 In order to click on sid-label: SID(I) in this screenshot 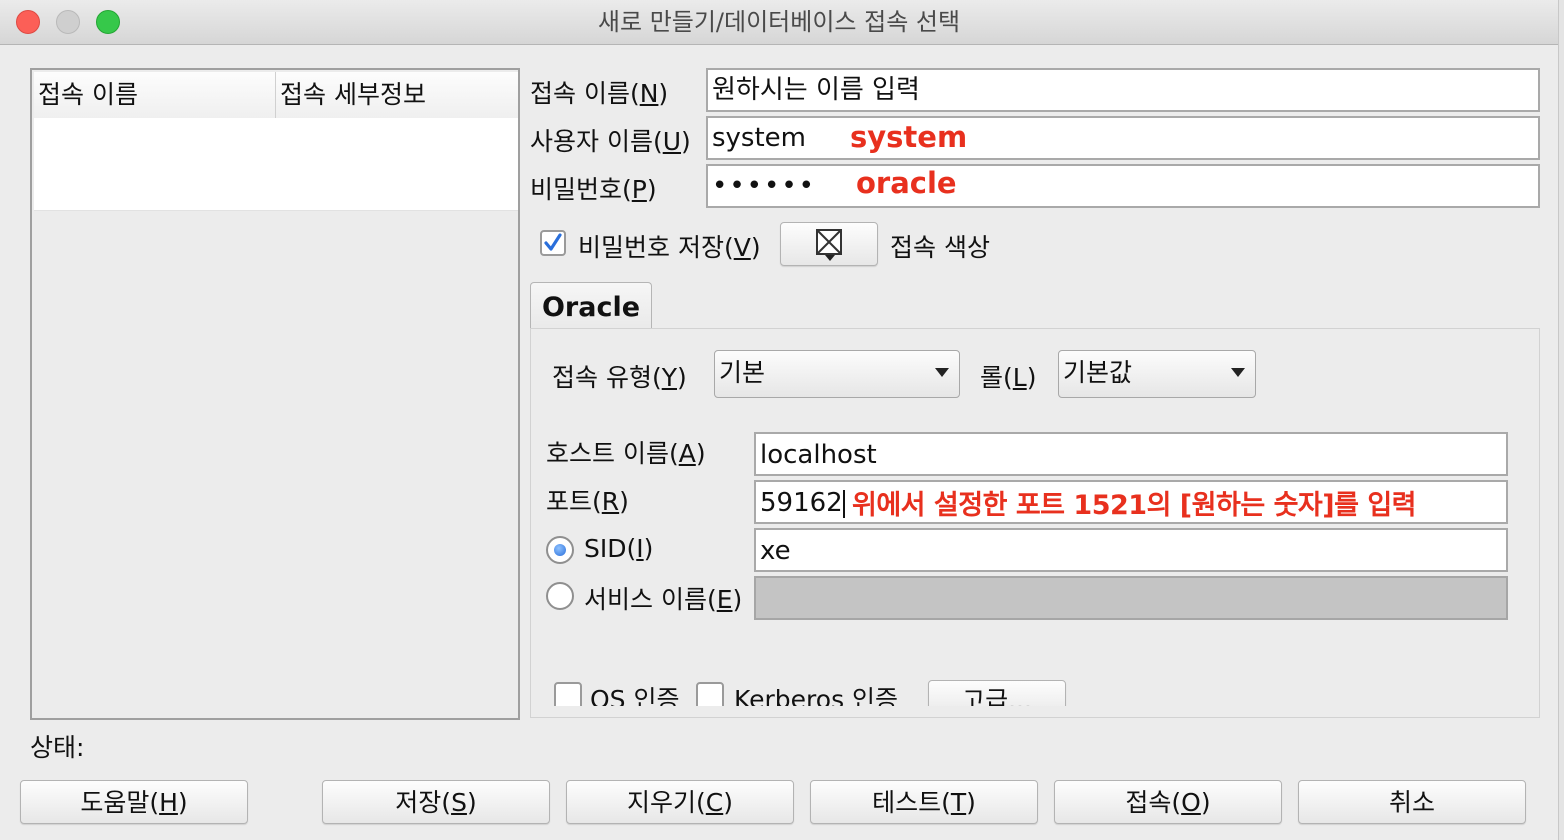, I will do `click(619, 548)`.